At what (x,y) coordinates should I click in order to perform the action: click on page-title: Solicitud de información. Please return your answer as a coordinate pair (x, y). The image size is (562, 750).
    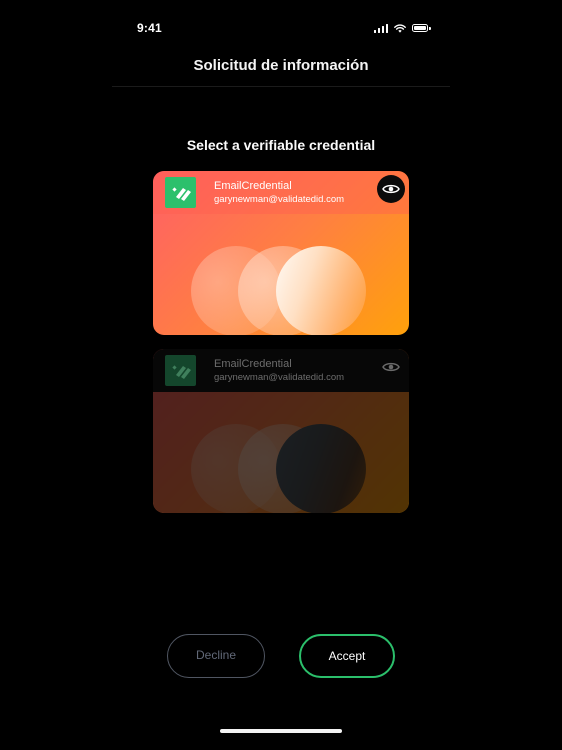
    Looking at the image, I should click on (281, 65).